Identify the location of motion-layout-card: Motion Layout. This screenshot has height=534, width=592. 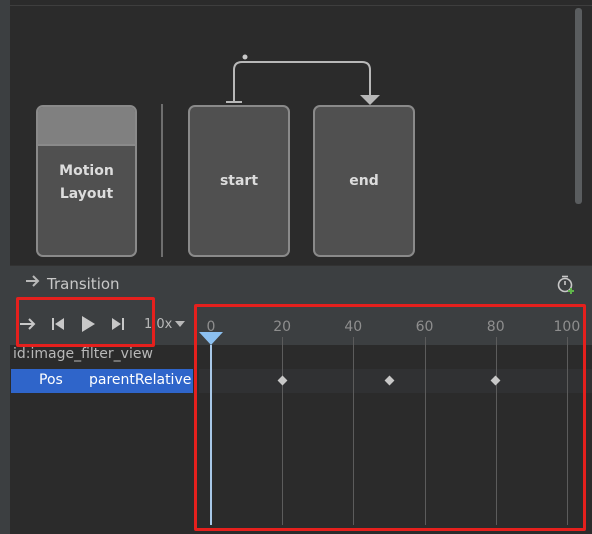
(86, 181).